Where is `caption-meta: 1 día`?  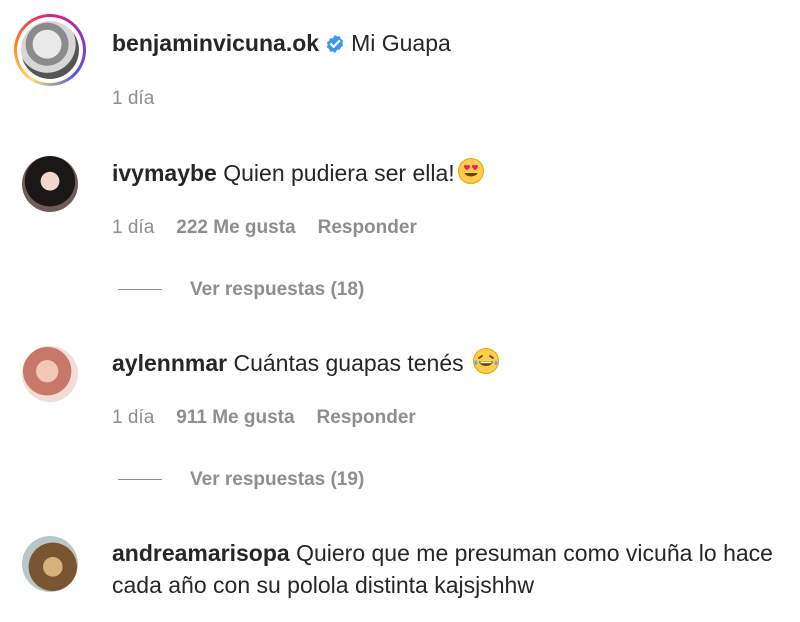 caption-meta: 1 día is located at coordinates (133, 99).